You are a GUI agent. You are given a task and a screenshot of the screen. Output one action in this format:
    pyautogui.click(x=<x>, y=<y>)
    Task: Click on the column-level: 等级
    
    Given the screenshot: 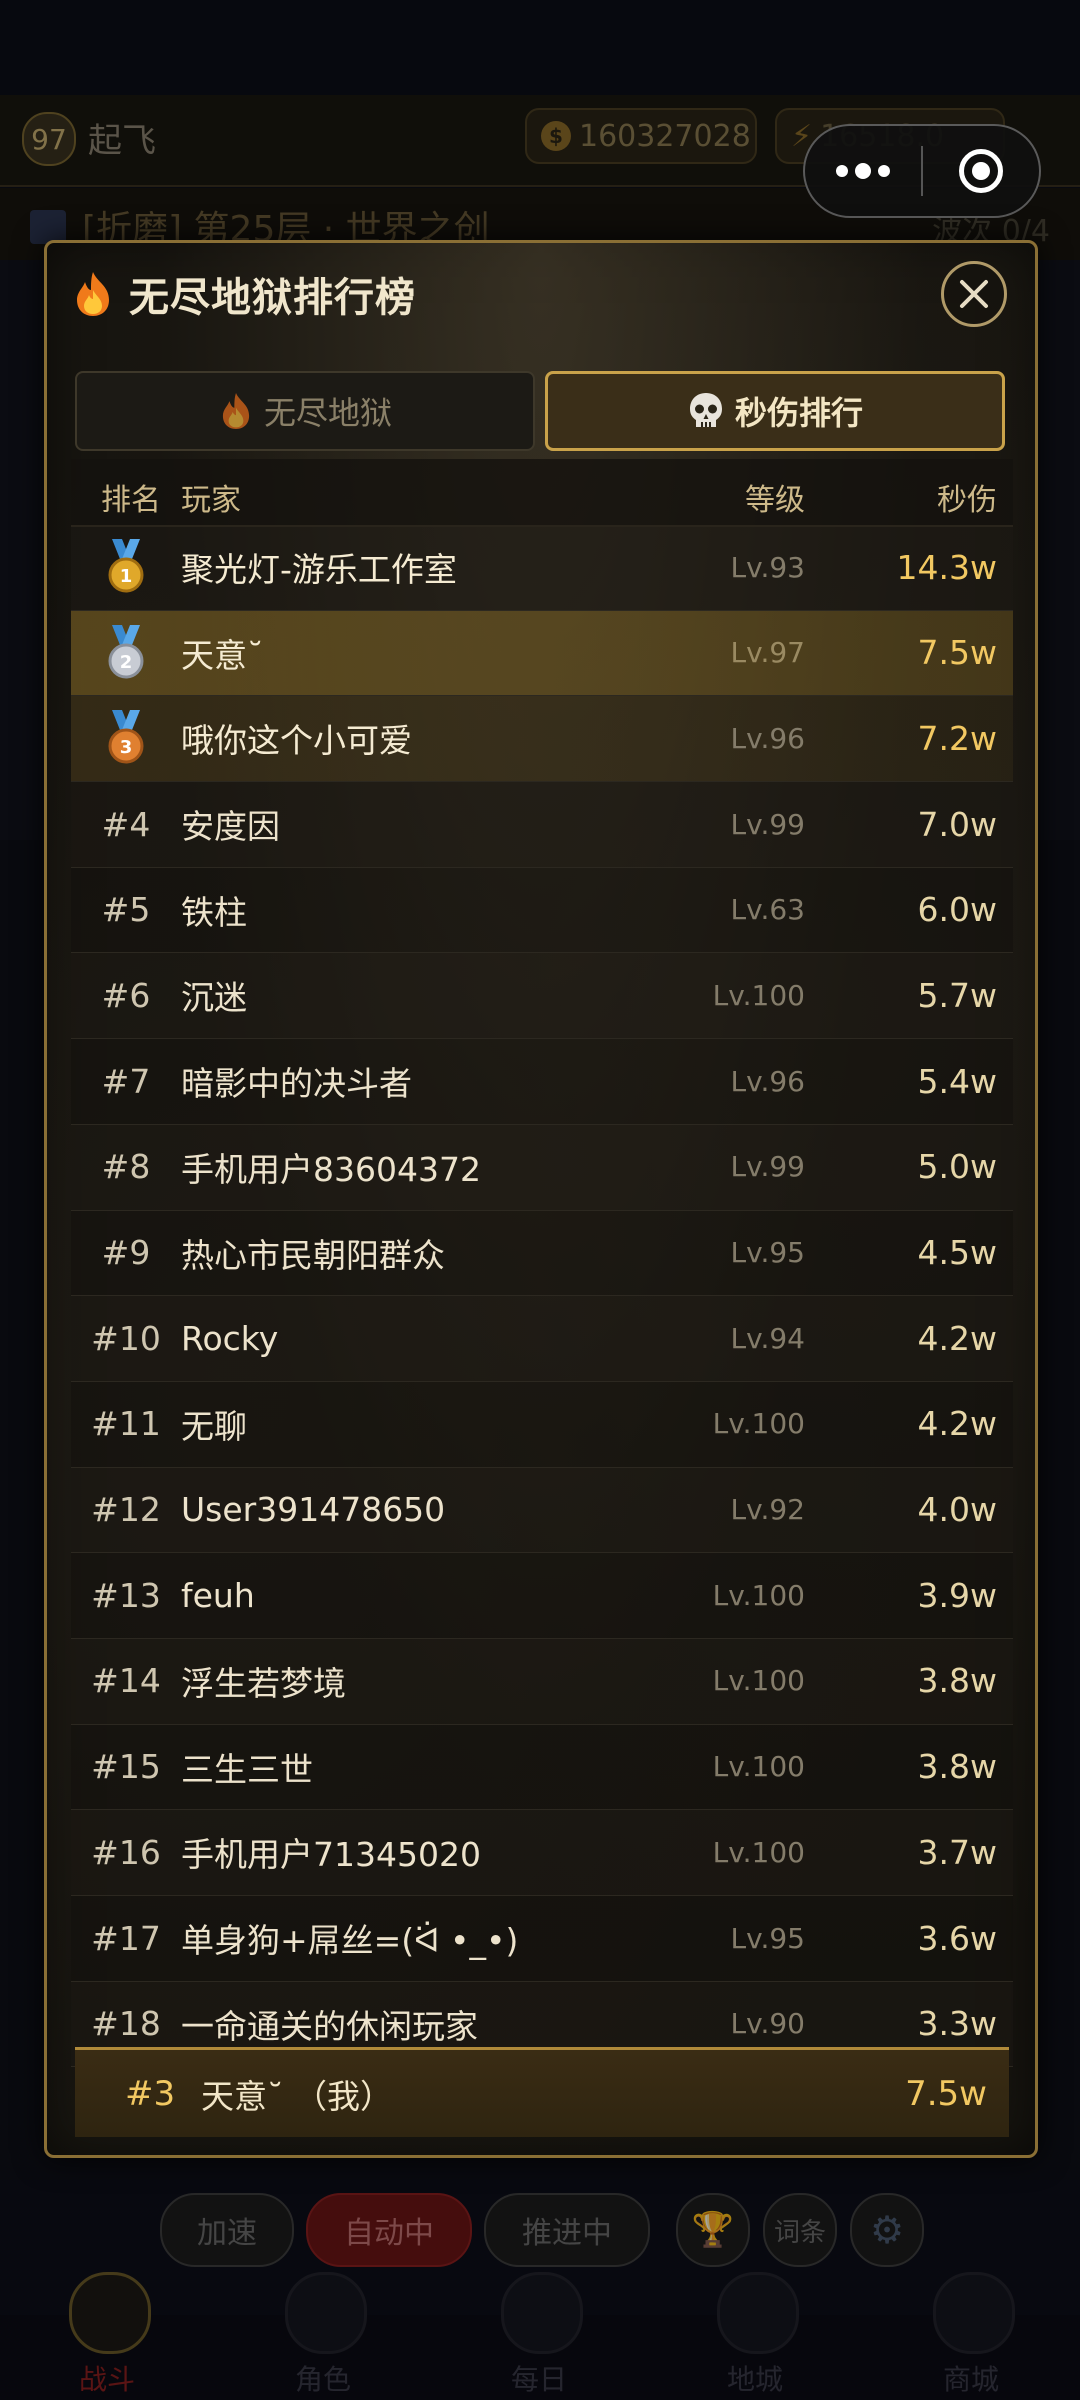 What is the action you would take?
    pyautogui.click(x=775, y=500)
    